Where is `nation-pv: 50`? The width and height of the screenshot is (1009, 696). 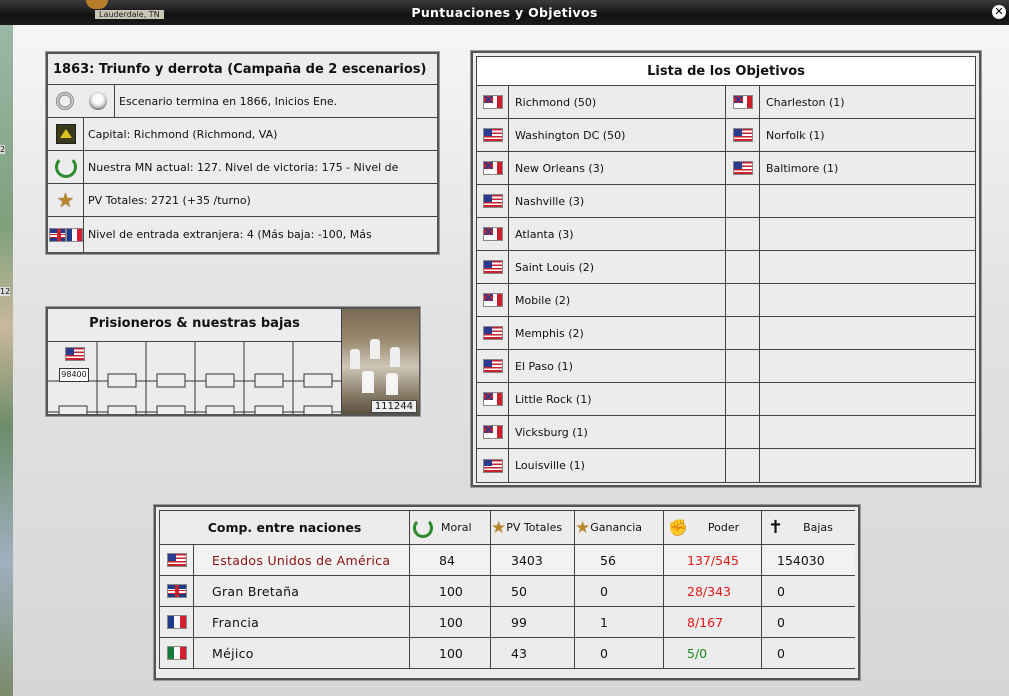 nation-pv: 50 is located at coordinates (519, 591).